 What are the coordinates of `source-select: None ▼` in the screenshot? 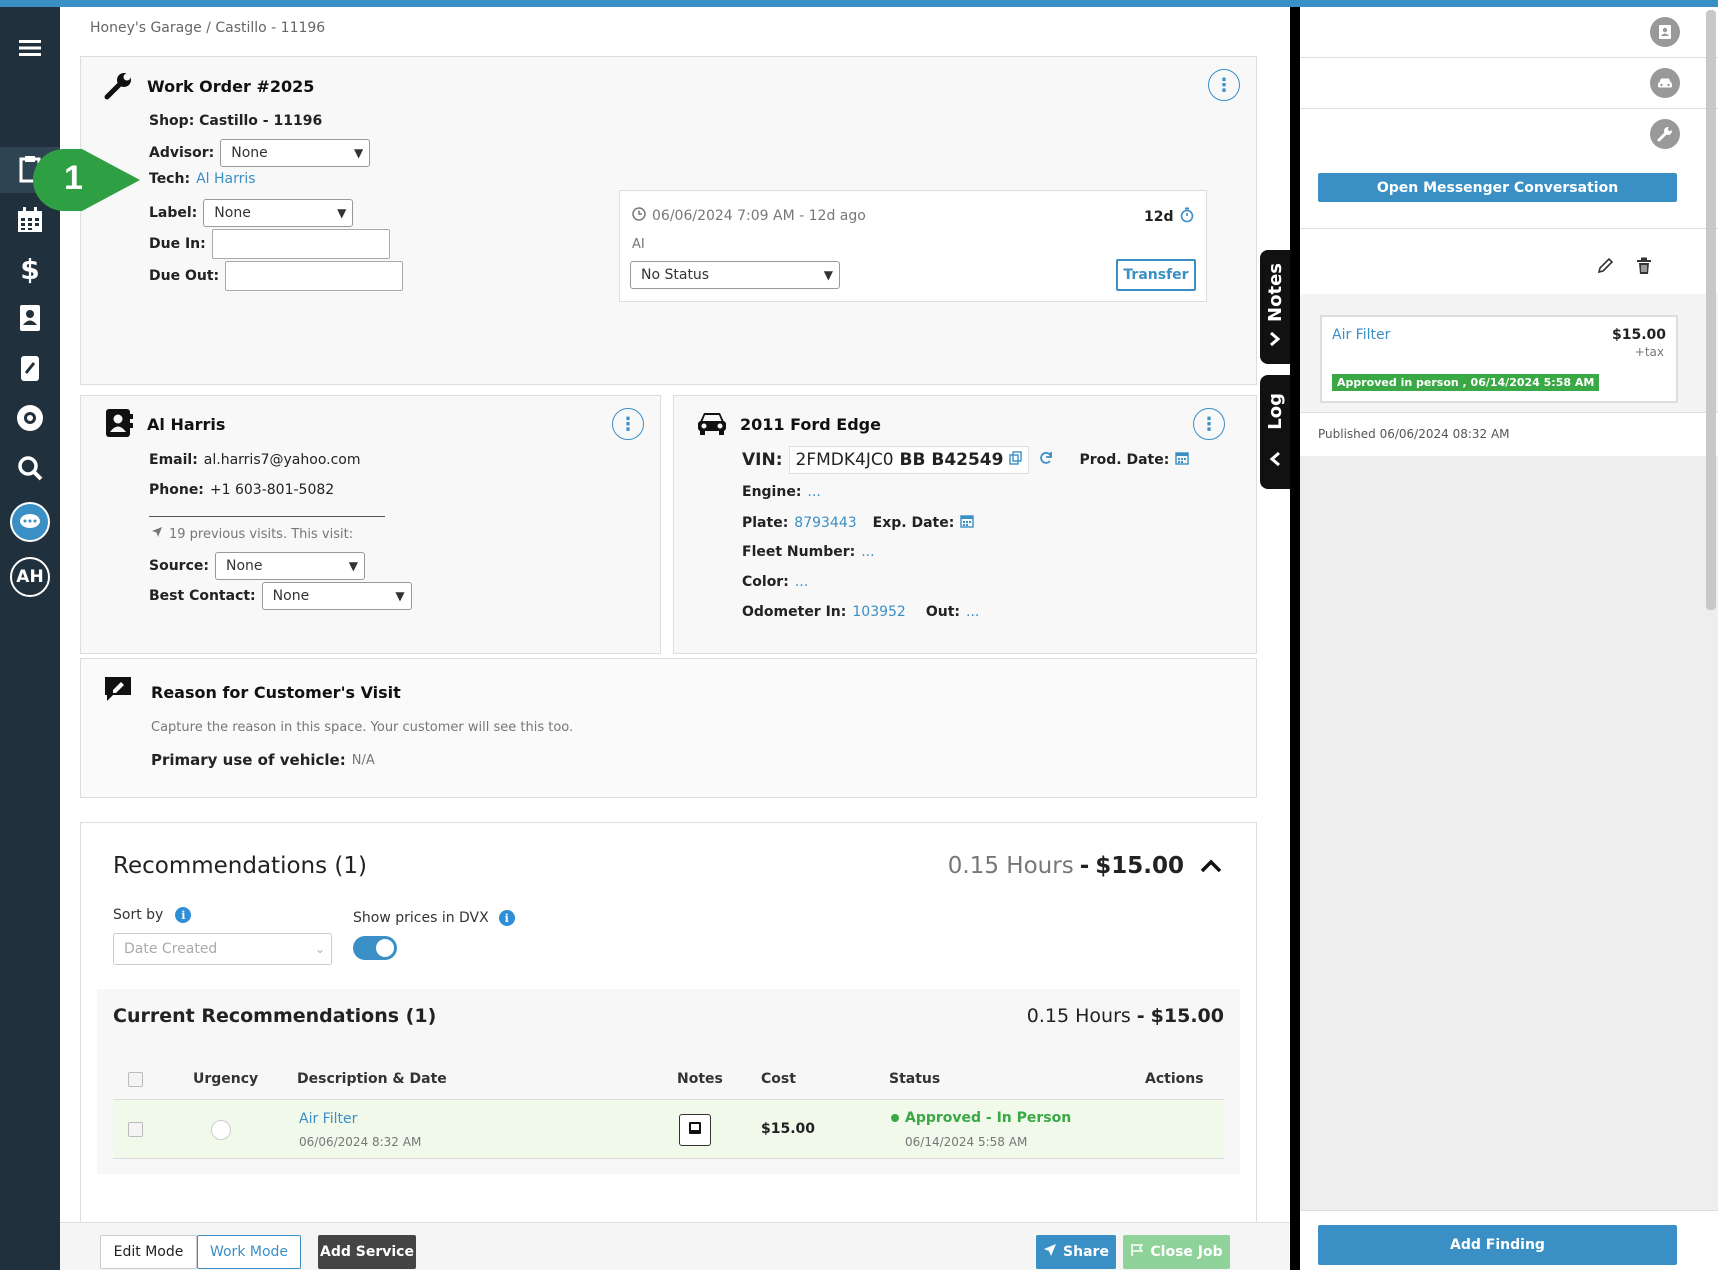 It's located at (289, 566).